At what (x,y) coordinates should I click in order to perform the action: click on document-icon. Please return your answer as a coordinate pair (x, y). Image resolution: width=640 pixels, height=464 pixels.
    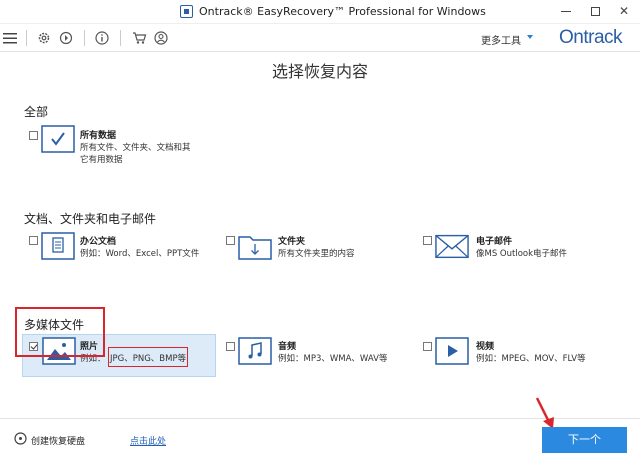
    Looking at the image, I should click on (58, 246).